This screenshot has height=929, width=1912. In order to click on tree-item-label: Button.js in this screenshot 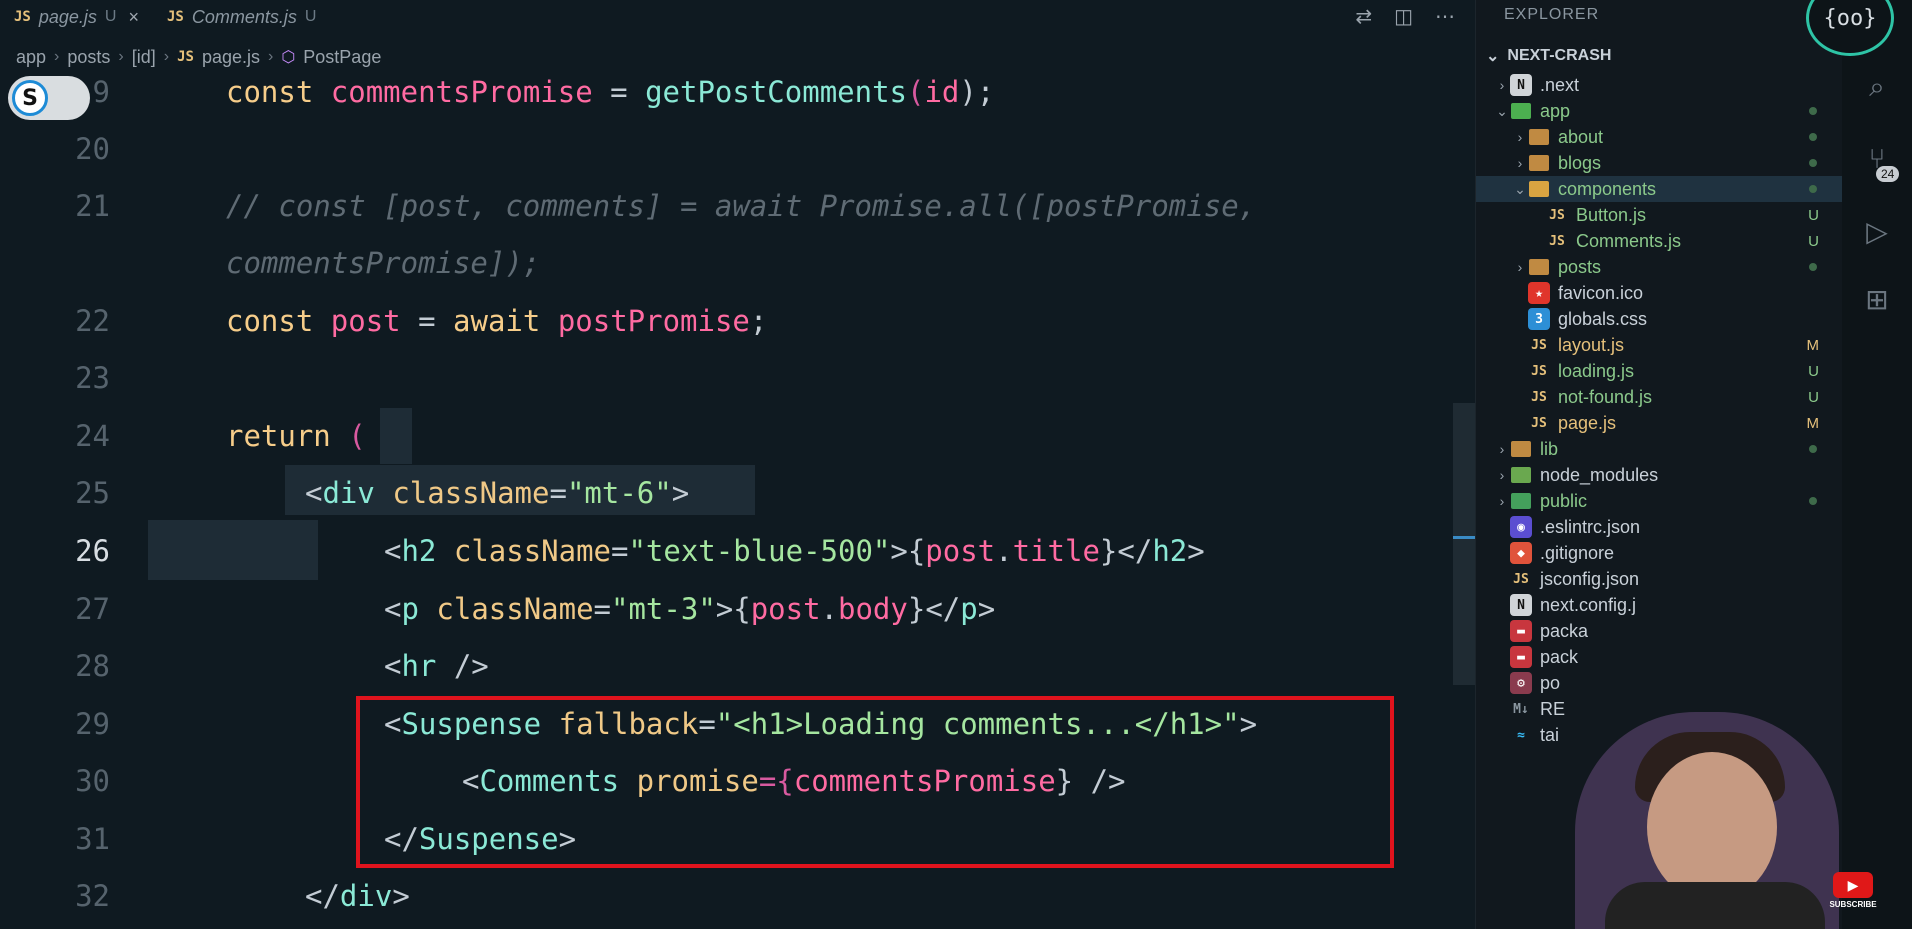, I will do `click(1611, 214)`.